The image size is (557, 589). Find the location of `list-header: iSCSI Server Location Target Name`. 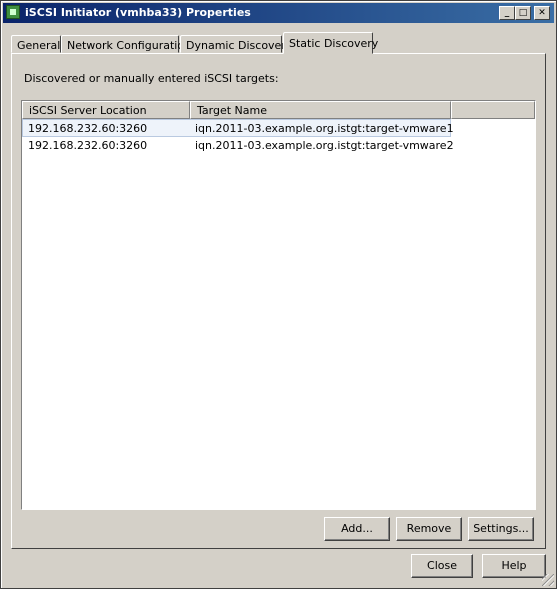

list-header: iSCSI Server Location Target Name is located at coordinates (278, 110).